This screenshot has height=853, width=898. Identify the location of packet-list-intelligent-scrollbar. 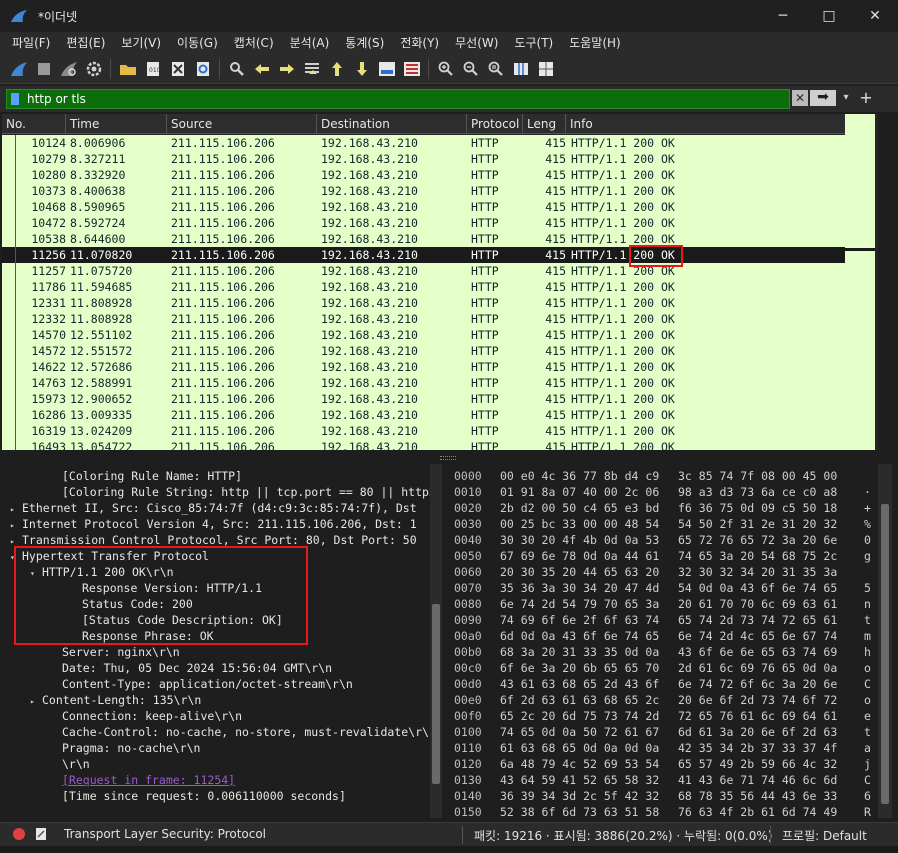
(860, 282).